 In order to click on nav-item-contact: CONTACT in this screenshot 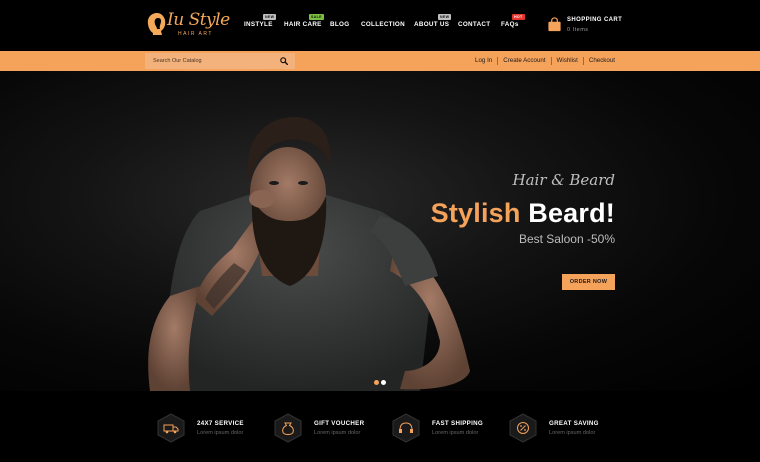, I will do `click(474, 24)`.